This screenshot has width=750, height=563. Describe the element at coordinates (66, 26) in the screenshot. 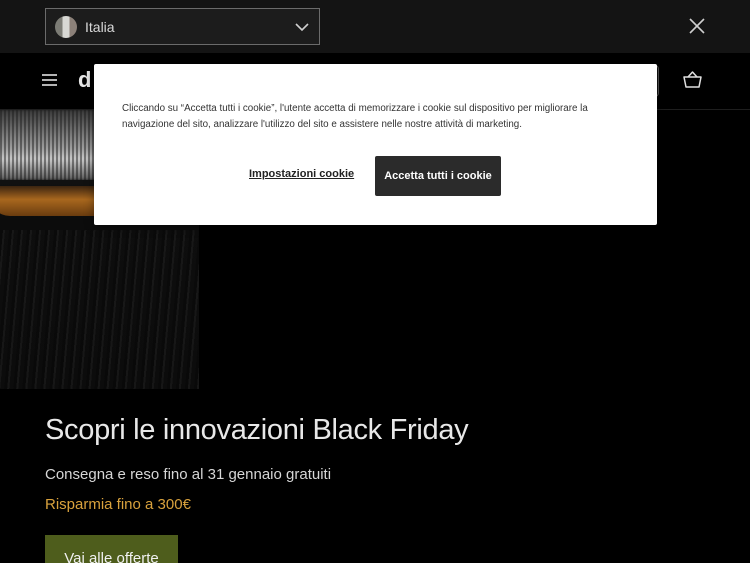

I see `italy-flag-icon` at that location.